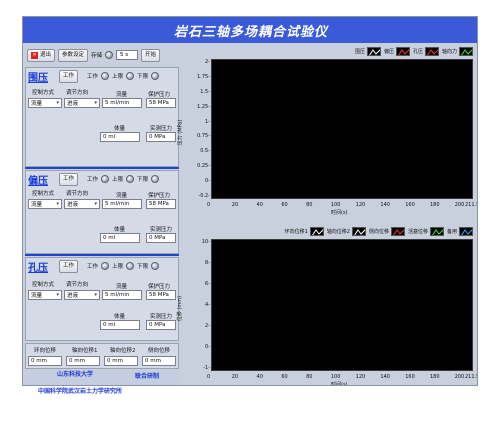  Describe the element at coordinates (121, 361) in the screenshot. I see `disp-value-2: 0 mm` at that location.